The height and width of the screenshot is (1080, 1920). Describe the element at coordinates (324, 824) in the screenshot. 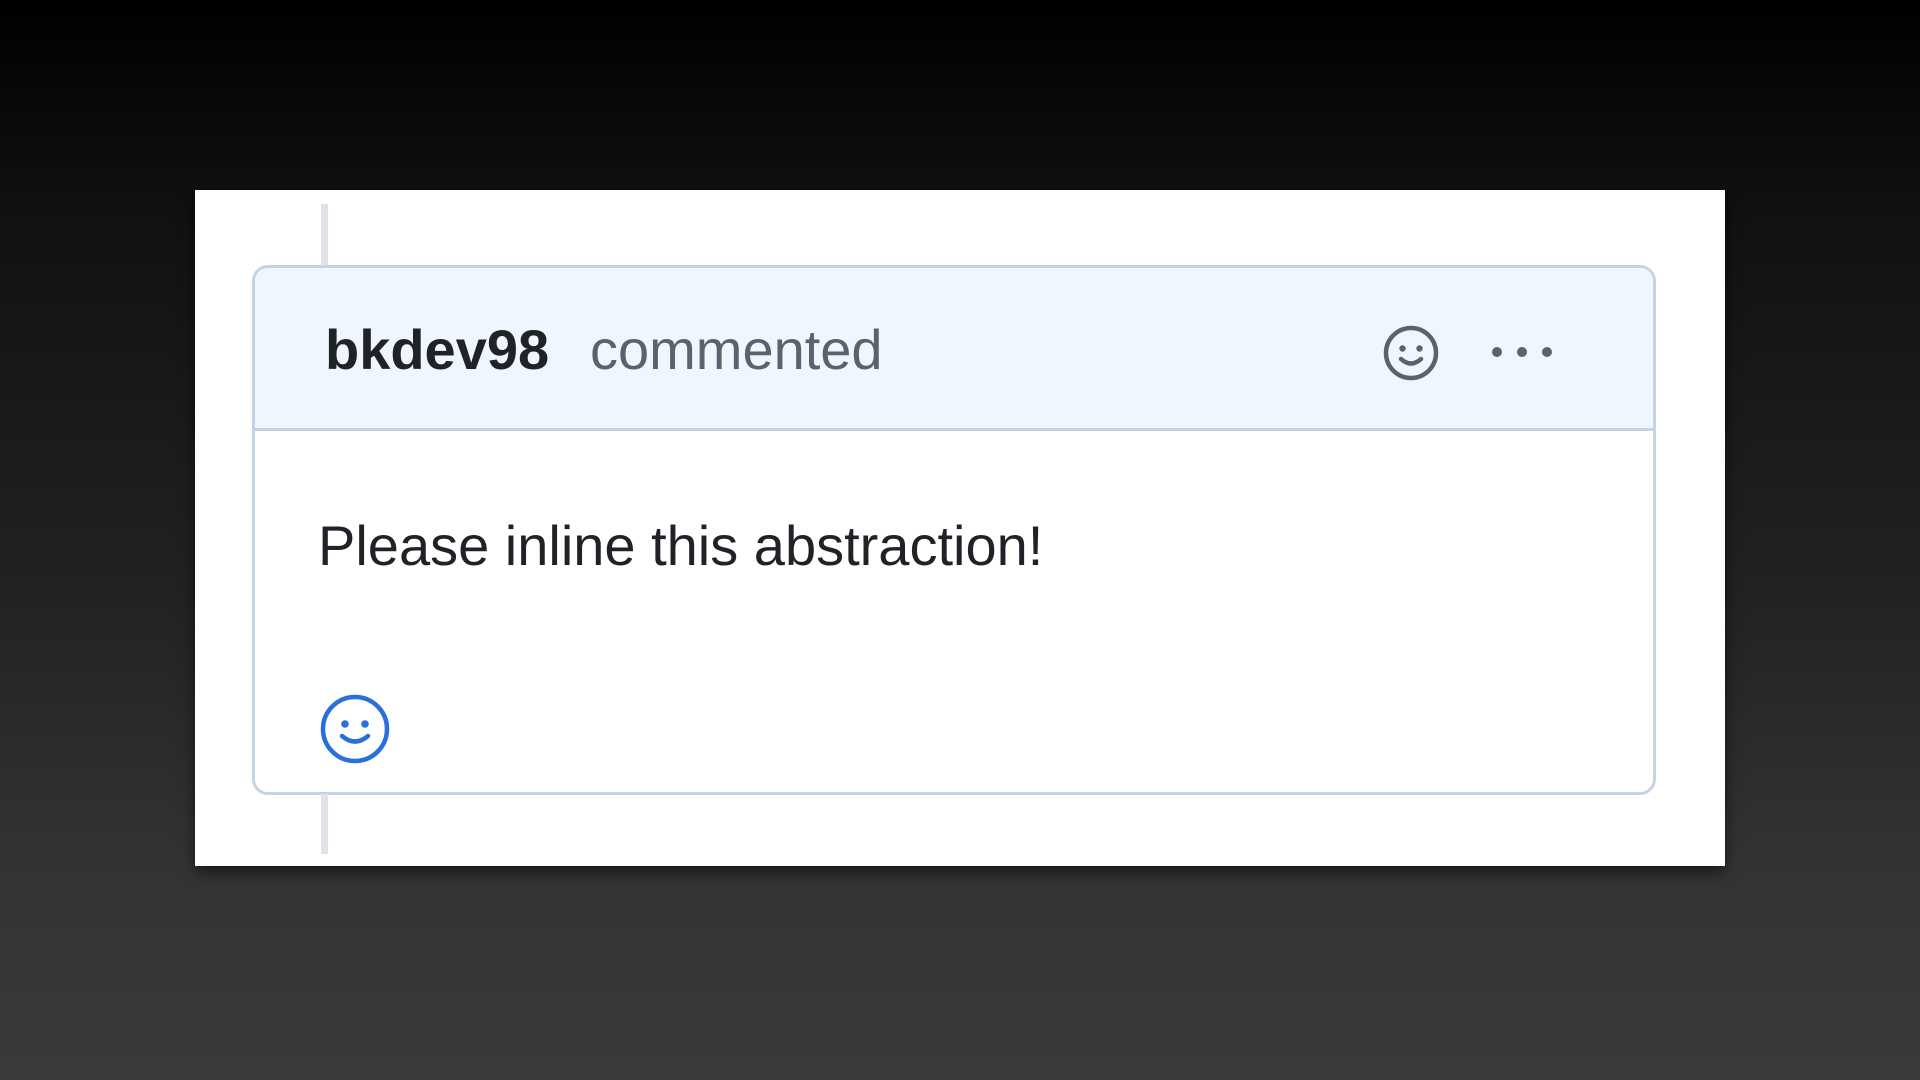

I see `timeline-connector-bottom` at that location.